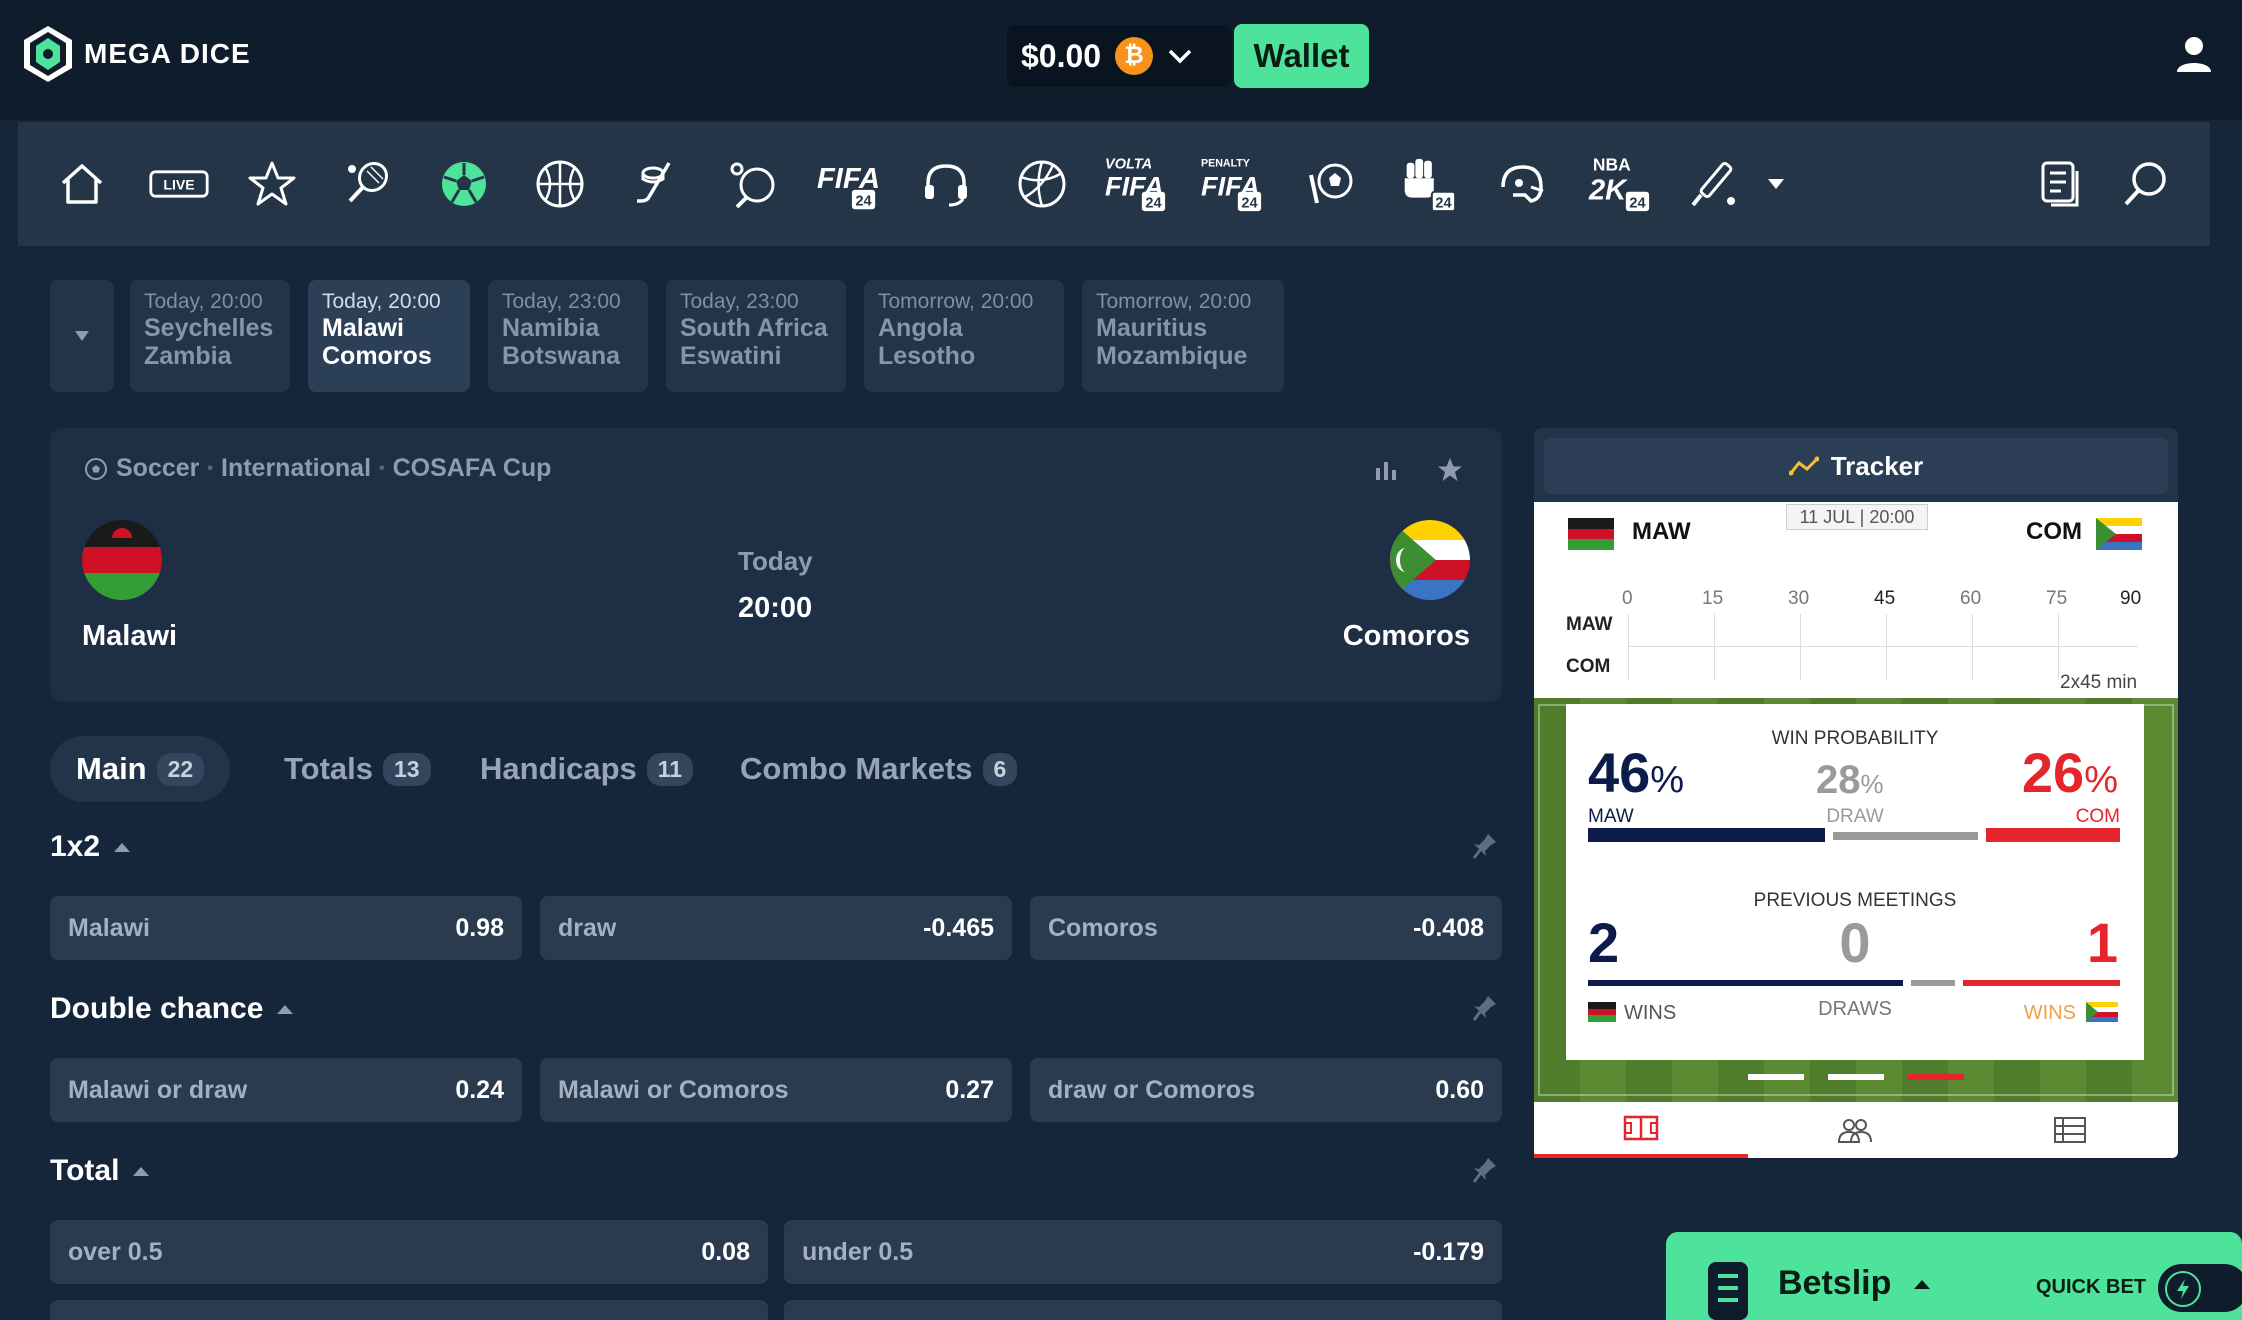  Describe the element at coordinates (1591, 534) in the screenshot. I see `malawi-mini-flag-icon` at that location.